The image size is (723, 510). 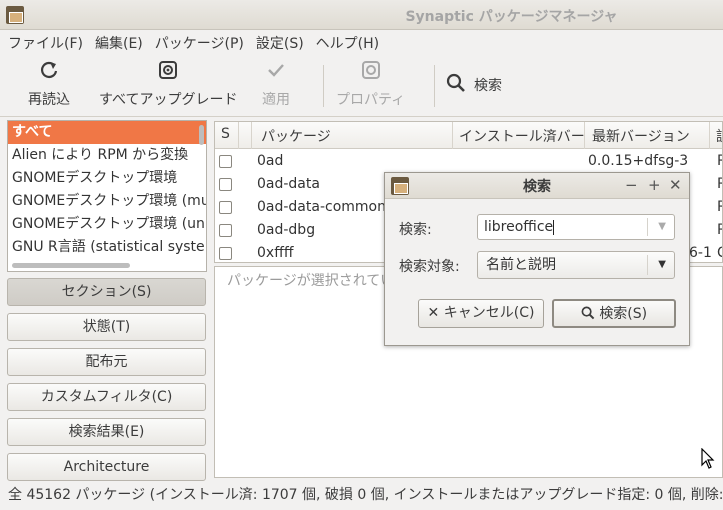 I want to click on column-header-latest-version: 最新バージョン, so click(x=641, y=136).